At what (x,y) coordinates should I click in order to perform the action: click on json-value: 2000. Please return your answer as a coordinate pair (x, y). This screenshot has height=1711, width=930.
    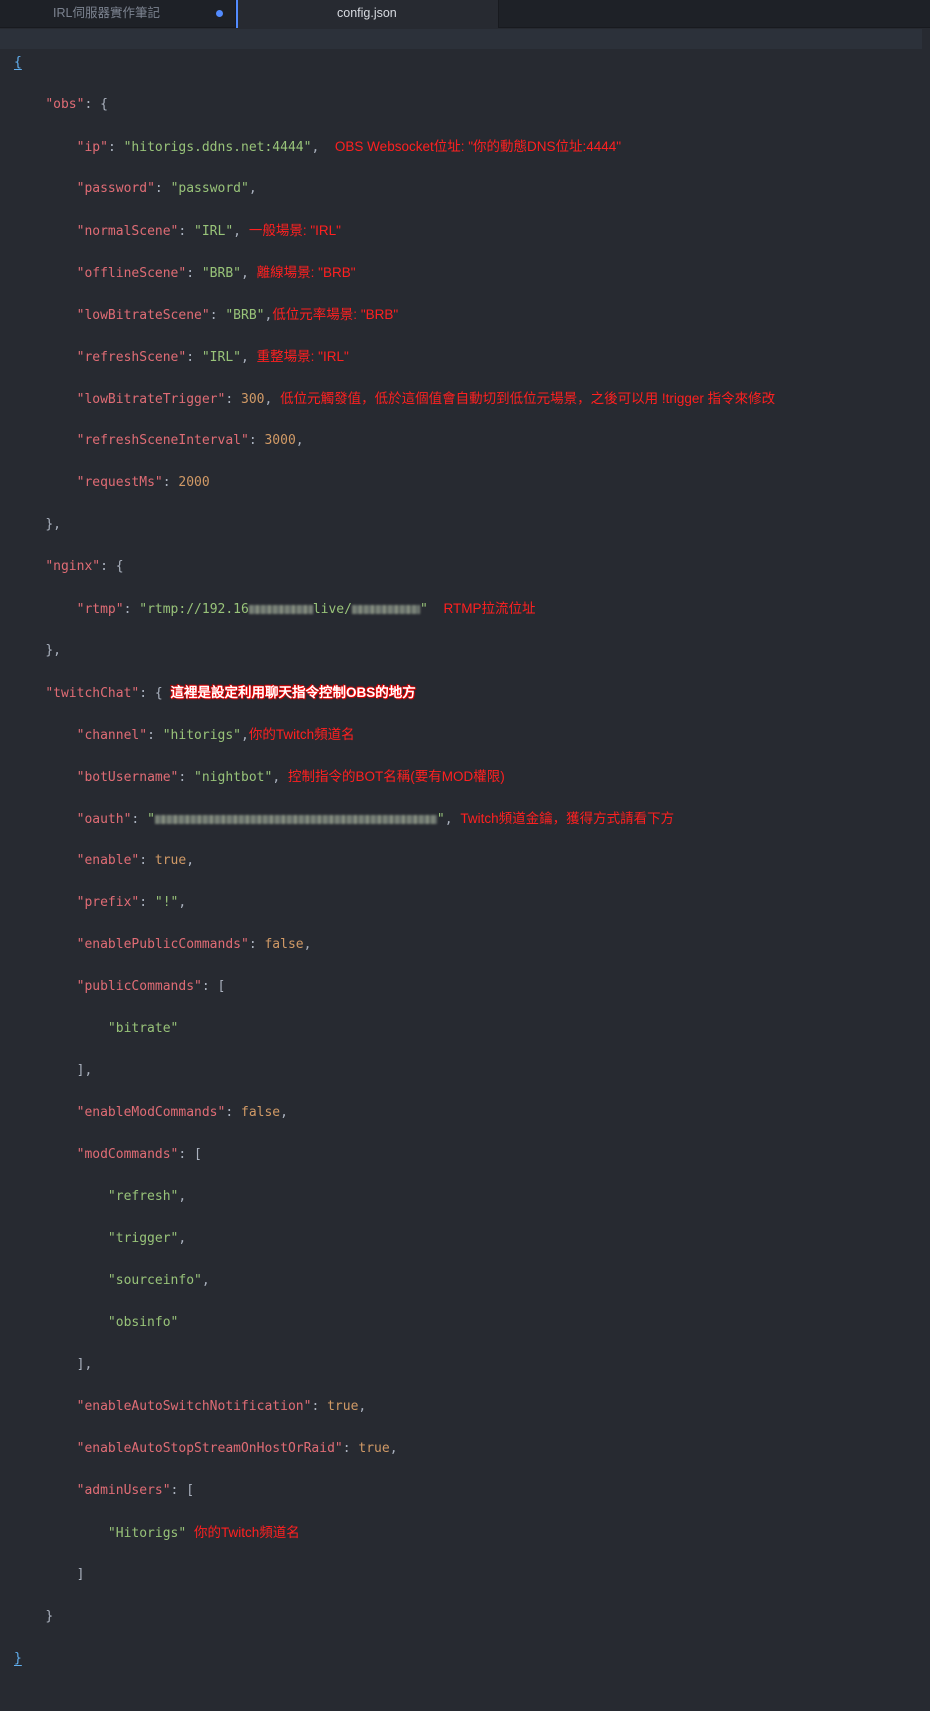
    Looking at the image, I should click on (194, 482).